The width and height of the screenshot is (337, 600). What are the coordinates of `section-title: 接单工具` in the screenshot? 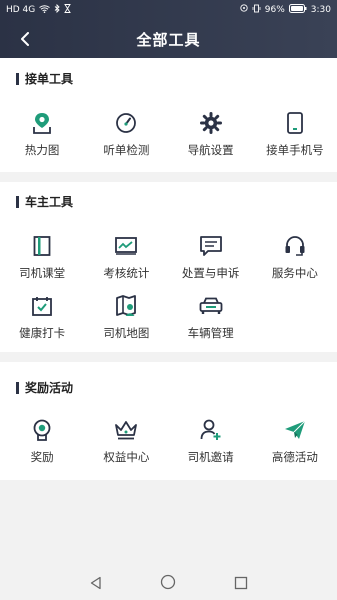 It's located at (44, 79).